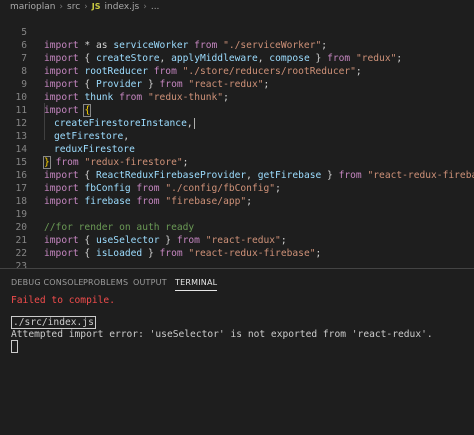 This screenshot has height=435, width=474. I want to click on tab-output: OUTPUT, so click(150, 282).